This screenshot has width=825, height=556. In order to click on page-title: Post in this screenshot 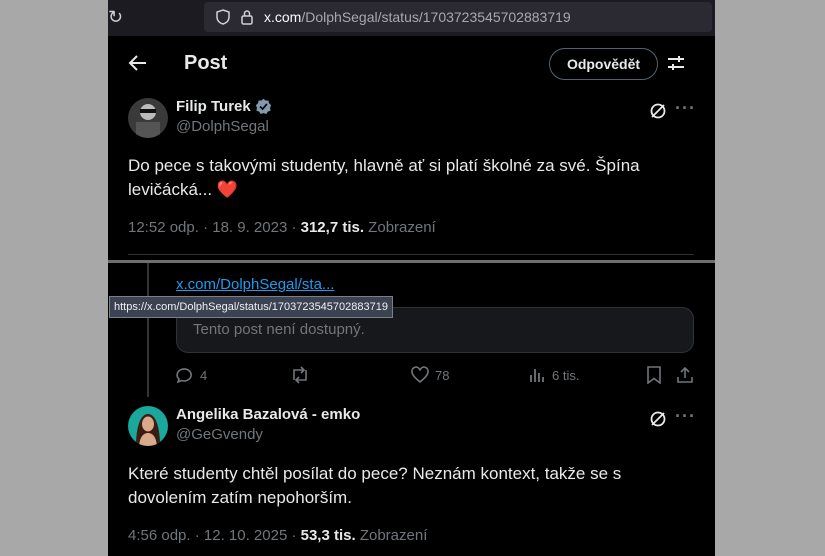, I will do `click(206, 63)`.